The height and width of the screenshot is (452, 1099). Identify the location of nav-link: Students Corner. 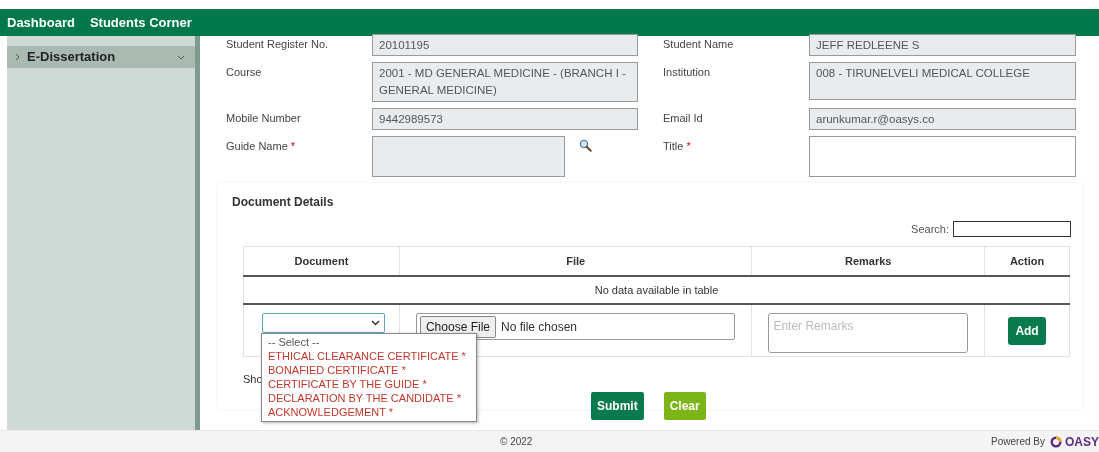
(140, 22).